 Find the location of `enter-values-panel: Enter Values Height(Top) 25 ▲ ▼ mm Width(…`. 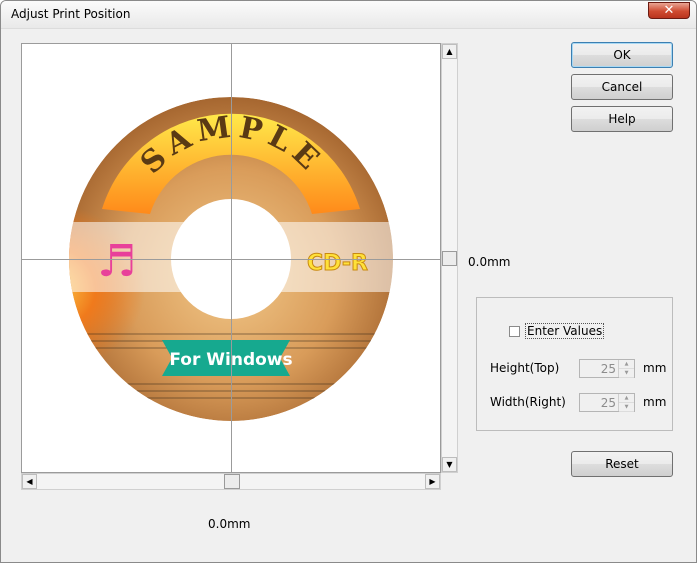

enter-values-panel: Enter Values Height(Top) 25 ▲ ▼ mm Width(… is located at coordinates (574, 364).